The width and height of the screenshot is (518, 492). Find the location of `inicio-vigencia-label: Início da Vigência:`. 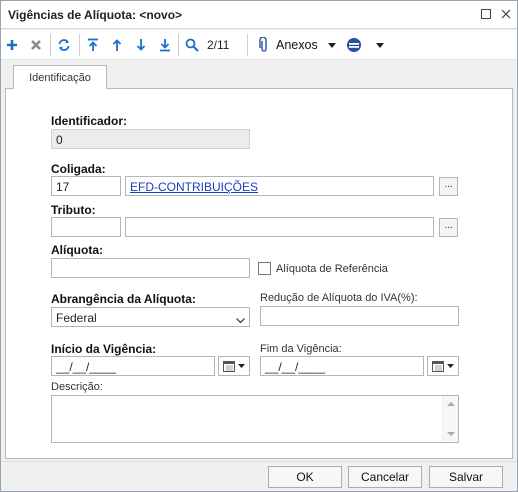

inicio-vigencia-label: Início da Vigência: is located at coordinates (104, 349).